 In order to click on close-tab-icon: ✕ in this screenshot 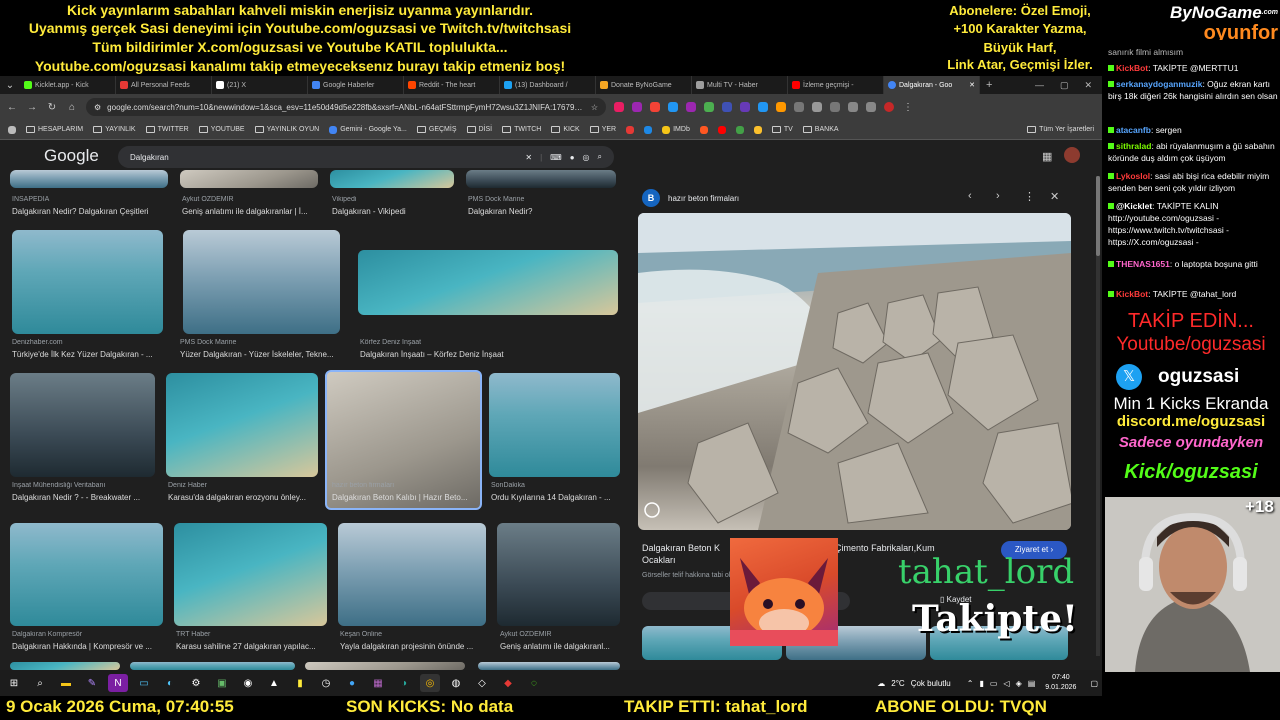, I will do `click(972, 85)`.